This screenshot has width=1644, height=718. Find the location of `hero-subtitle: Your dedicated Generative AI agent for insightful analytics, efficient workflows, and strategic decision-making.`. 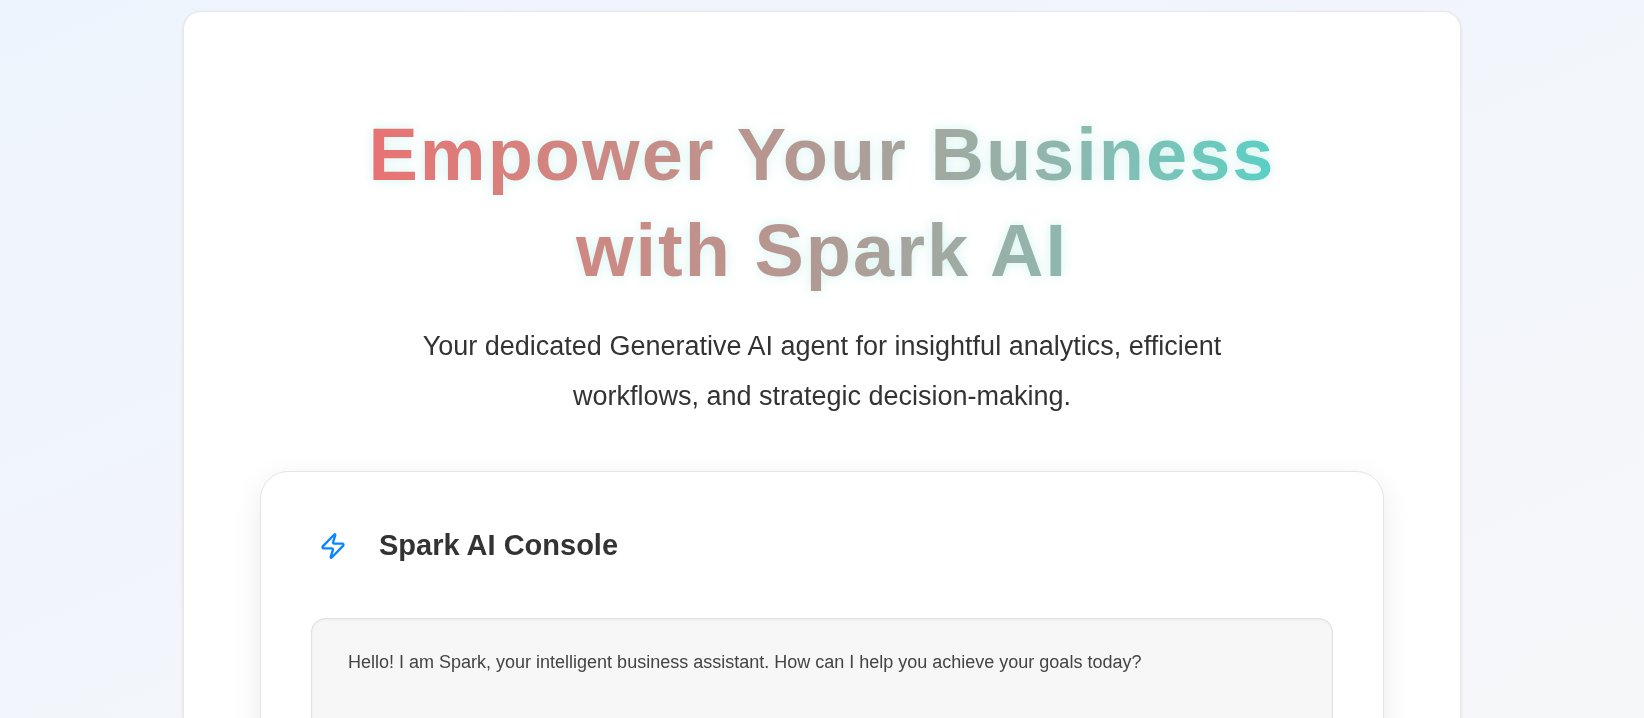

hero-subtitle: Your dedicated Generative AI agent for insightful analytics, efficient workflows, and strategic decision-making. is located at coordinates (822, 371).